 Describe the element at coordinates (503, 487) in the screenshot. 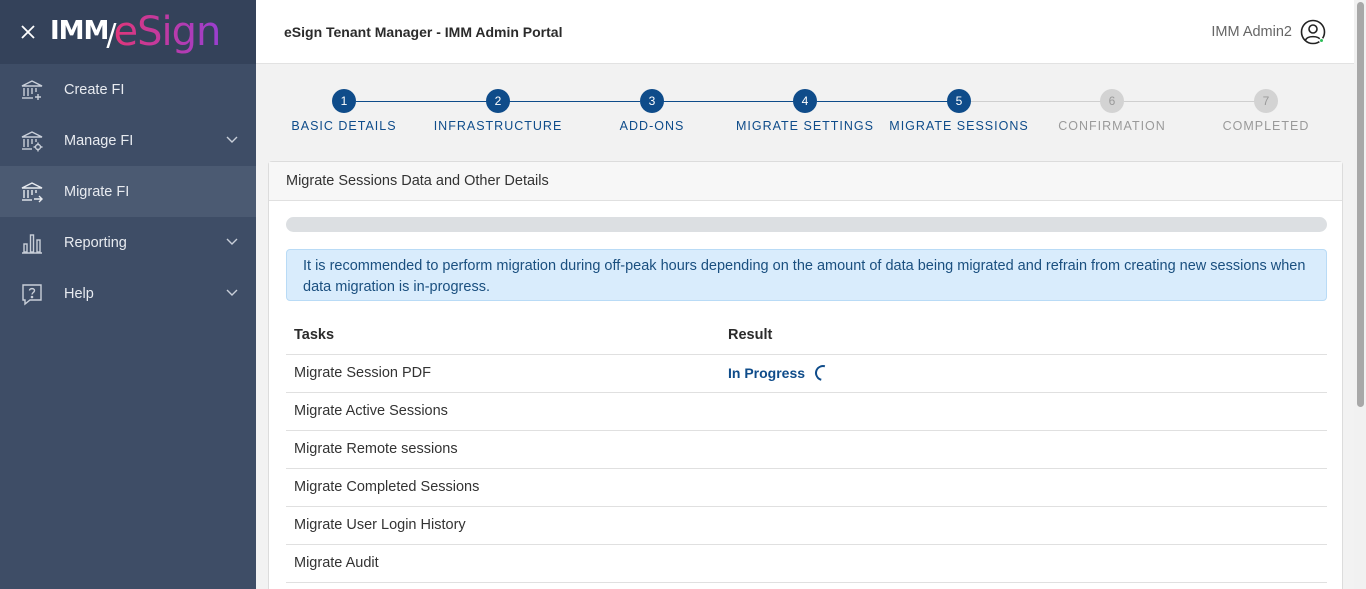

I see `task-name: Migrate Completed Sessions` at that location.